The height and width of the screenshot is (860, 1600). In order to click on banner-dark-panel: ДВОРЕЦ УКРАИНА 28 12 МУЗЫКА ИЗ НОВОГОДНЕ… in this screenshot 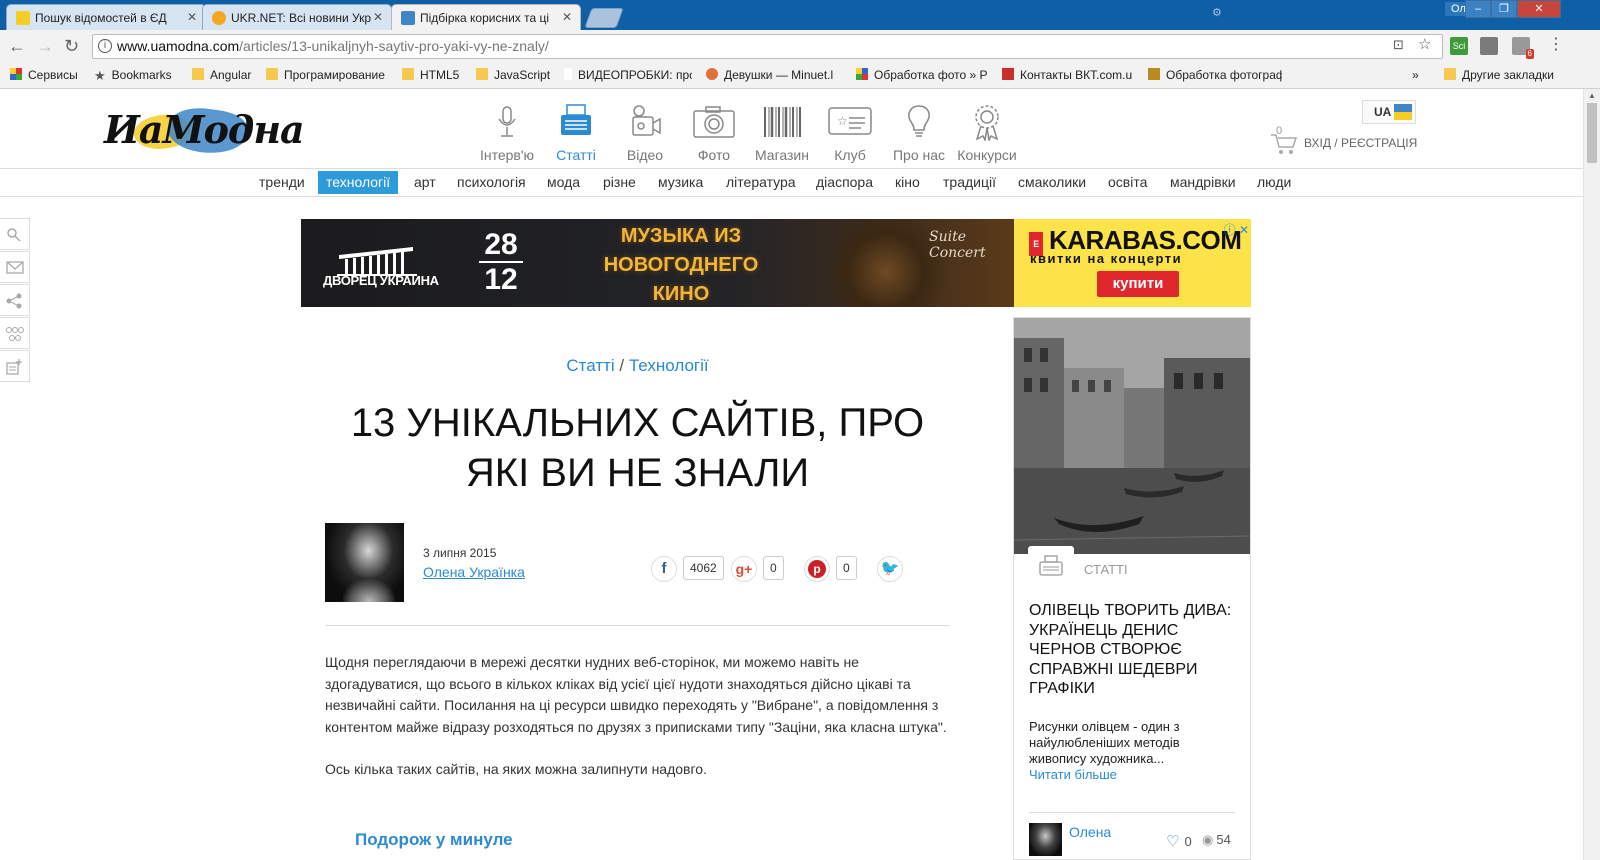, I will do `click(657, 263)`.